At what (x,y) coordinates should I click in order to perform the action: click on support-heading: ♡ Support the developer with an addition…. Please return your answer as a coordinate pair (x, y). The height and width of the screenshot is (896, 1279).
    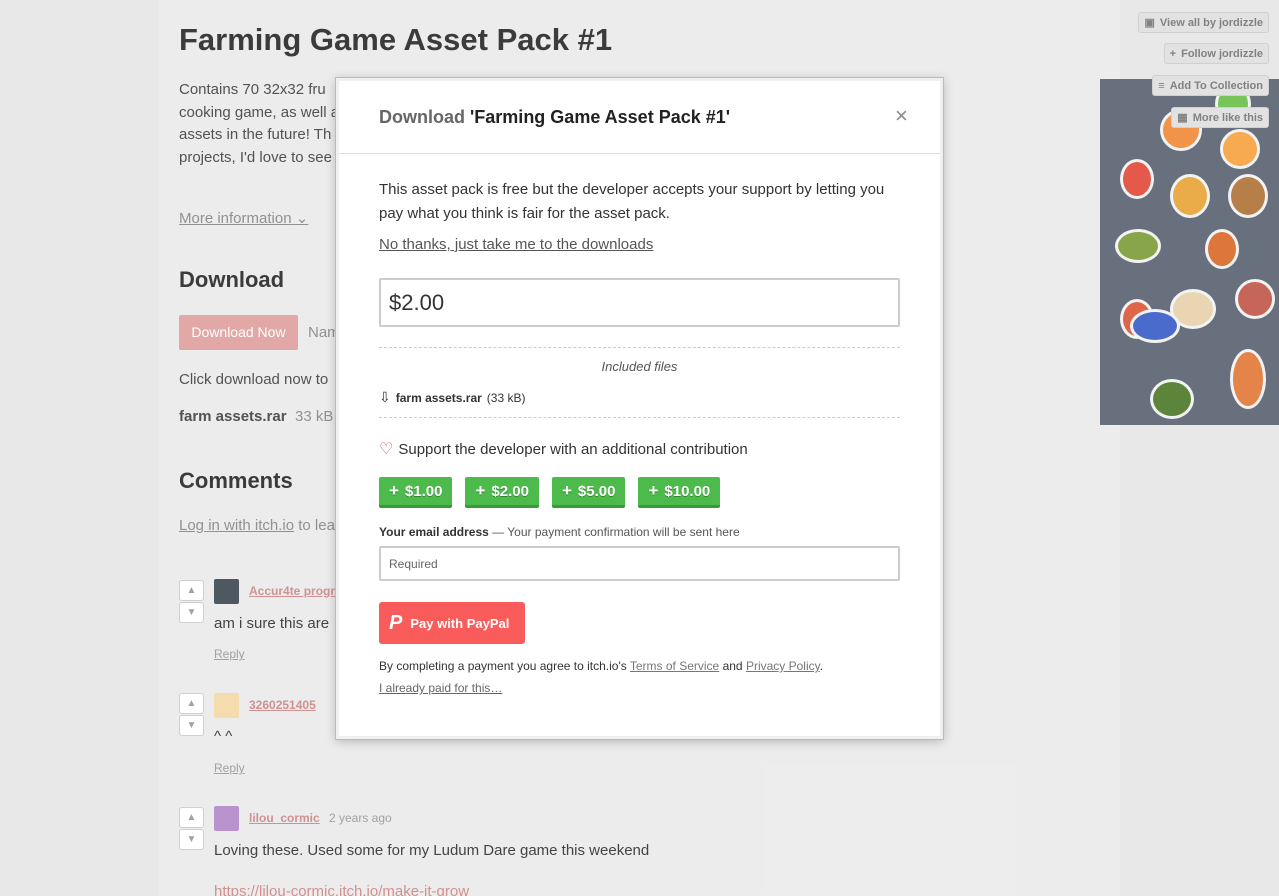
    Looking at the image, I should click on (563, 449).